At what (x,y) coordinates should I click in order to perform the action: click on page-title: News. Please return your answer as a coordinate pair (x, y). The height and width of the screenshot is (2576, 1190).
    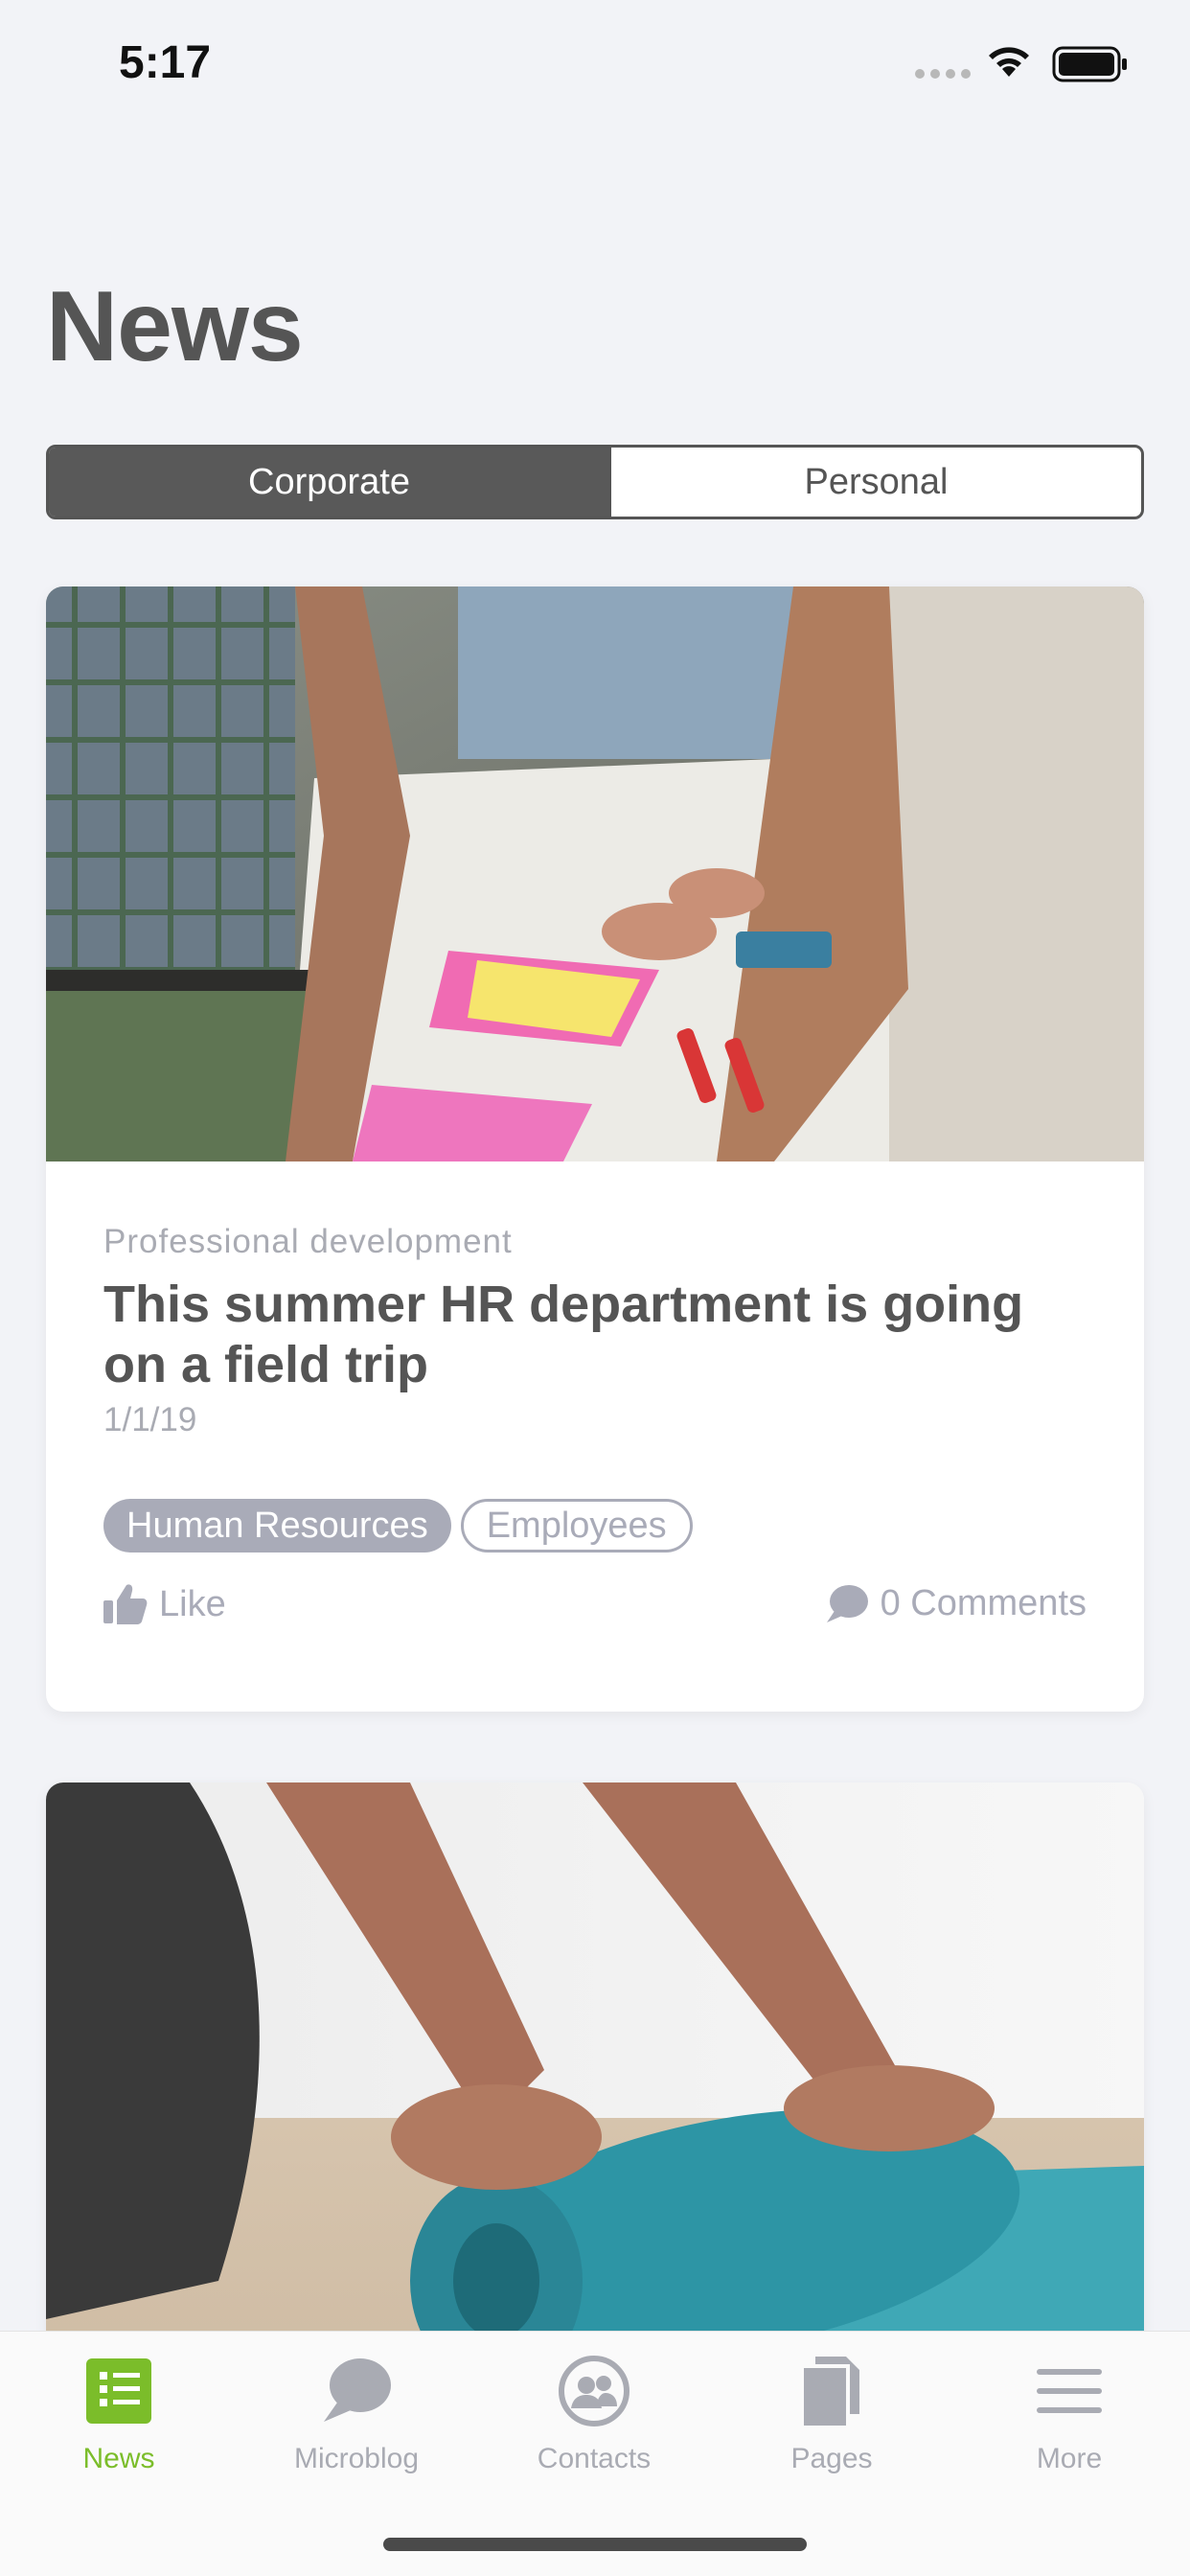
    Looking at the image, I should click on (175, 327).